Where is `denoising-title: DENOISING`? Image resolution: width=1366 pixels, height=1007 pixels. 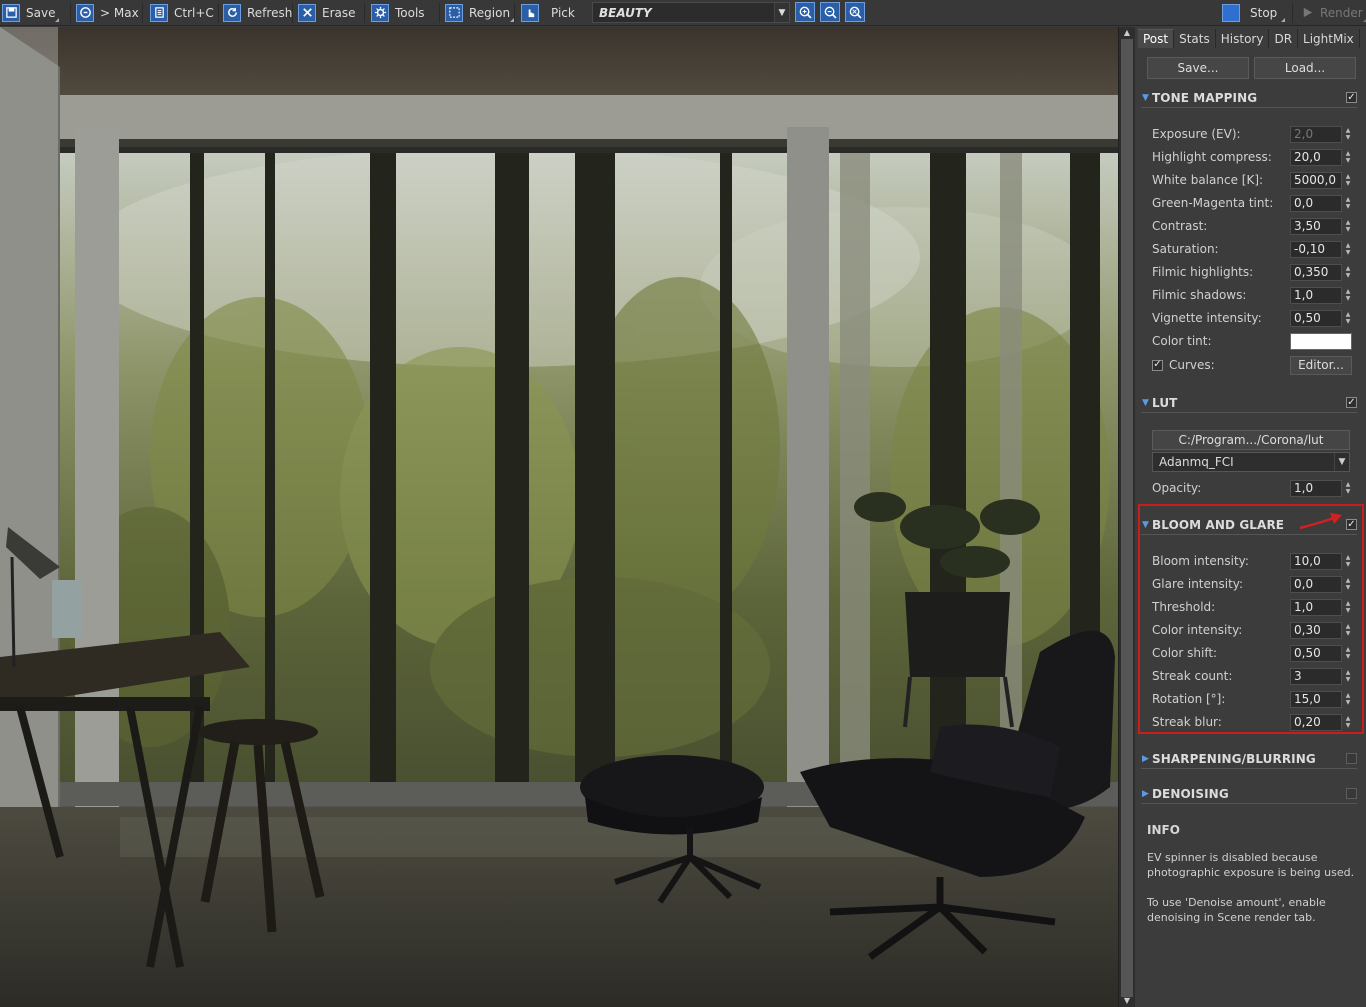 denoising-title: DENOISING is located at coordinates (1190, 793).